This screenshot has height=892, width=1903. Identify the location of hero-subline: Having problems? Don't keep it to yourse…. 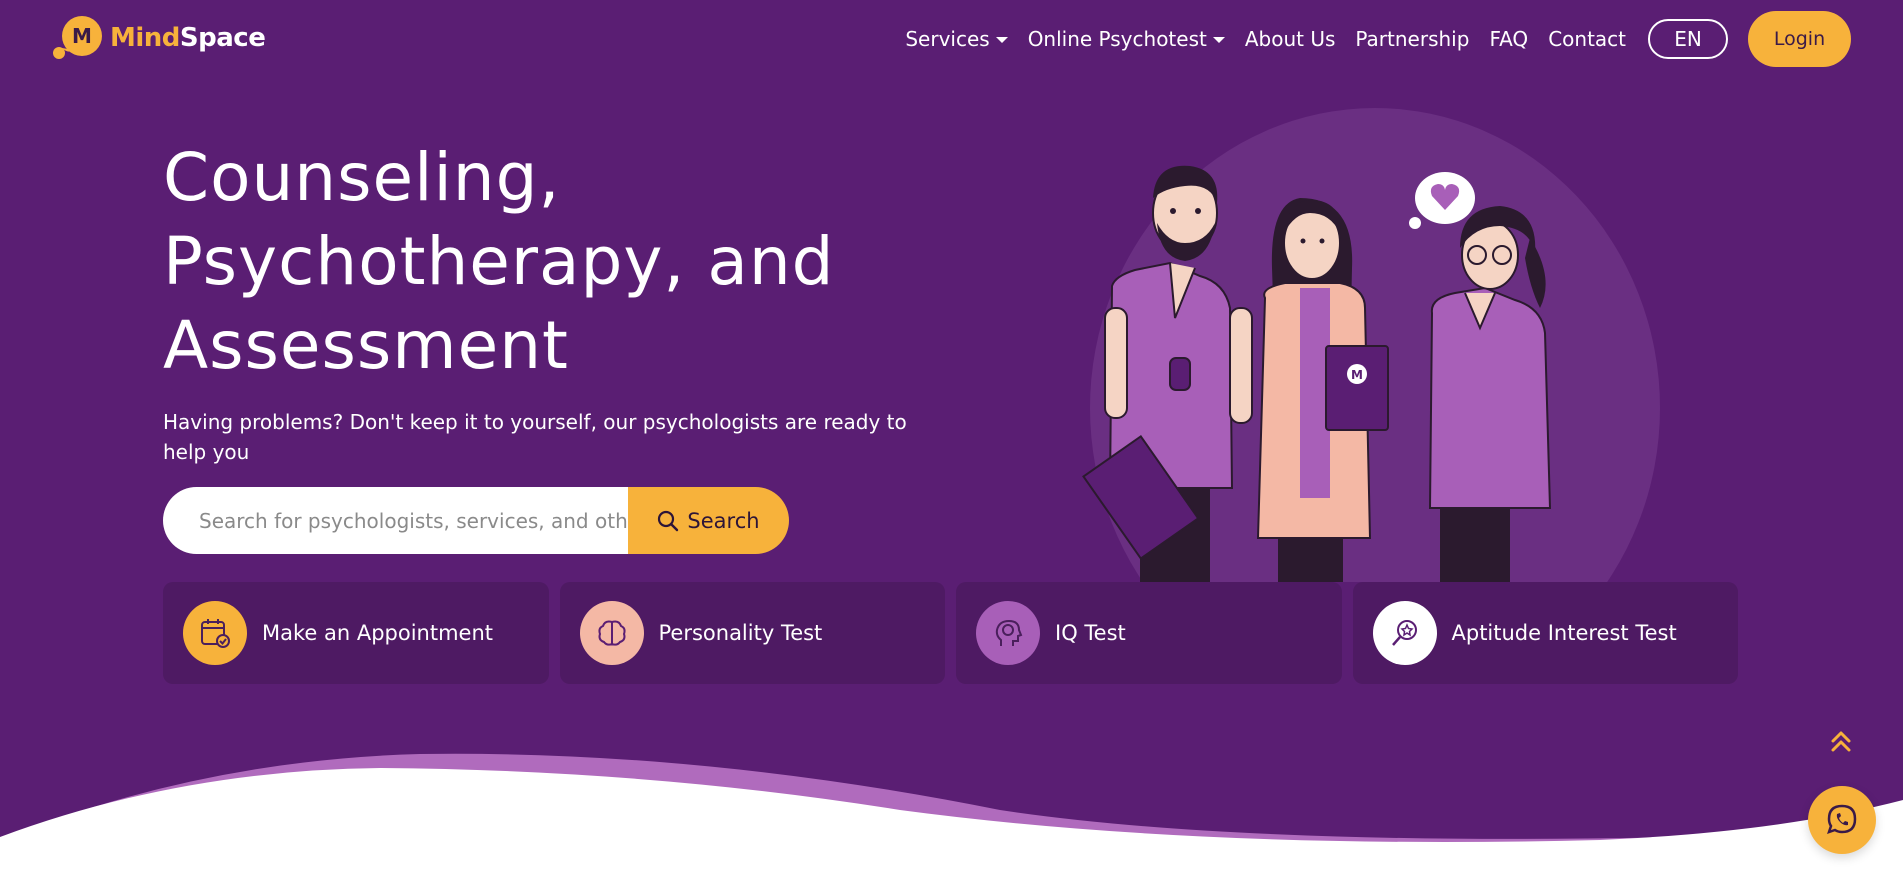
(535, 437).